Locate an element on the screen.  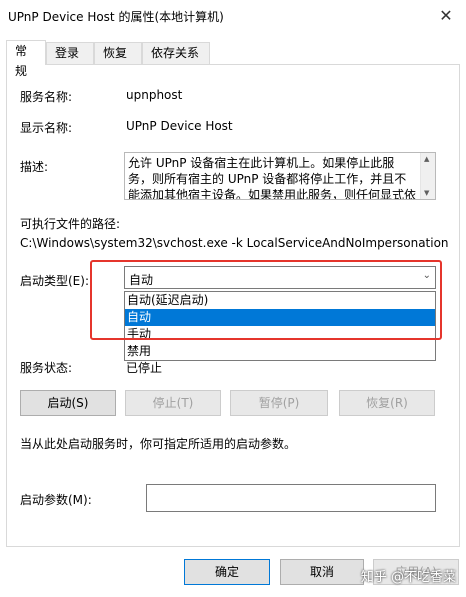
scroll-up-icon: ▲ is located at coordinates (426, 159).